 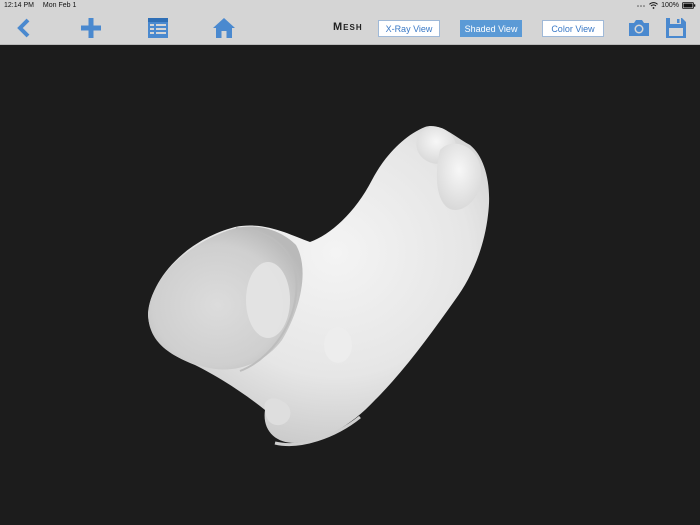 I want to click on signal-dots-icon, so click(x=641, y=6).